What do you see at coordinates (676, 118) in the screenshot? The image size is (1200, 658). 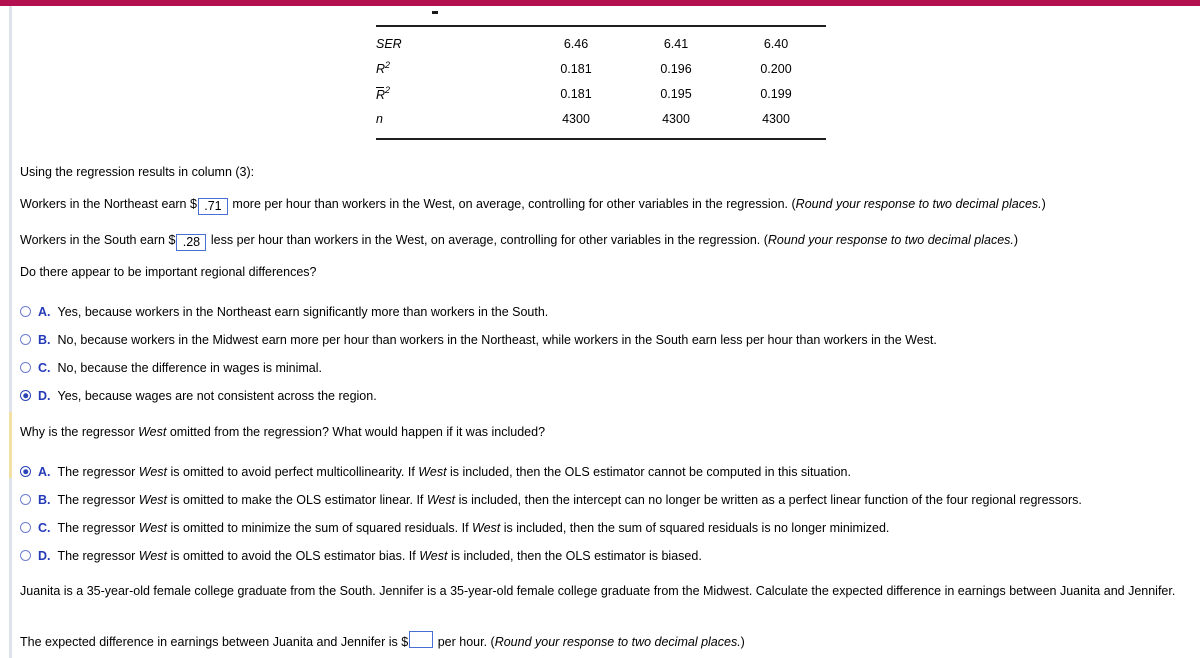 I see `n-col2: 4300` at bounding box center [676, 118].